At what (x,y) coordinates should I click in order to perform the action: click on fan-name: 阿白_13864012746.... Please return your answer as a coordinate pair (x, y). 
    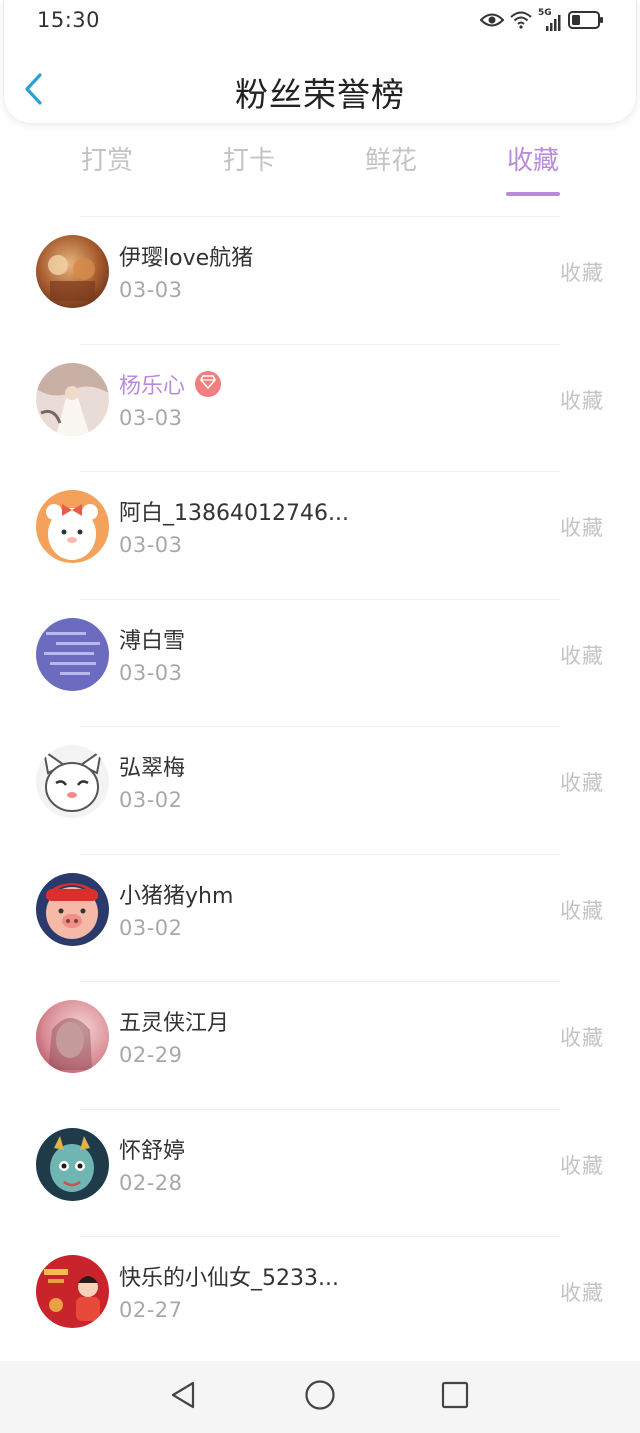
    Looking at the image, I should click on (234, 513).